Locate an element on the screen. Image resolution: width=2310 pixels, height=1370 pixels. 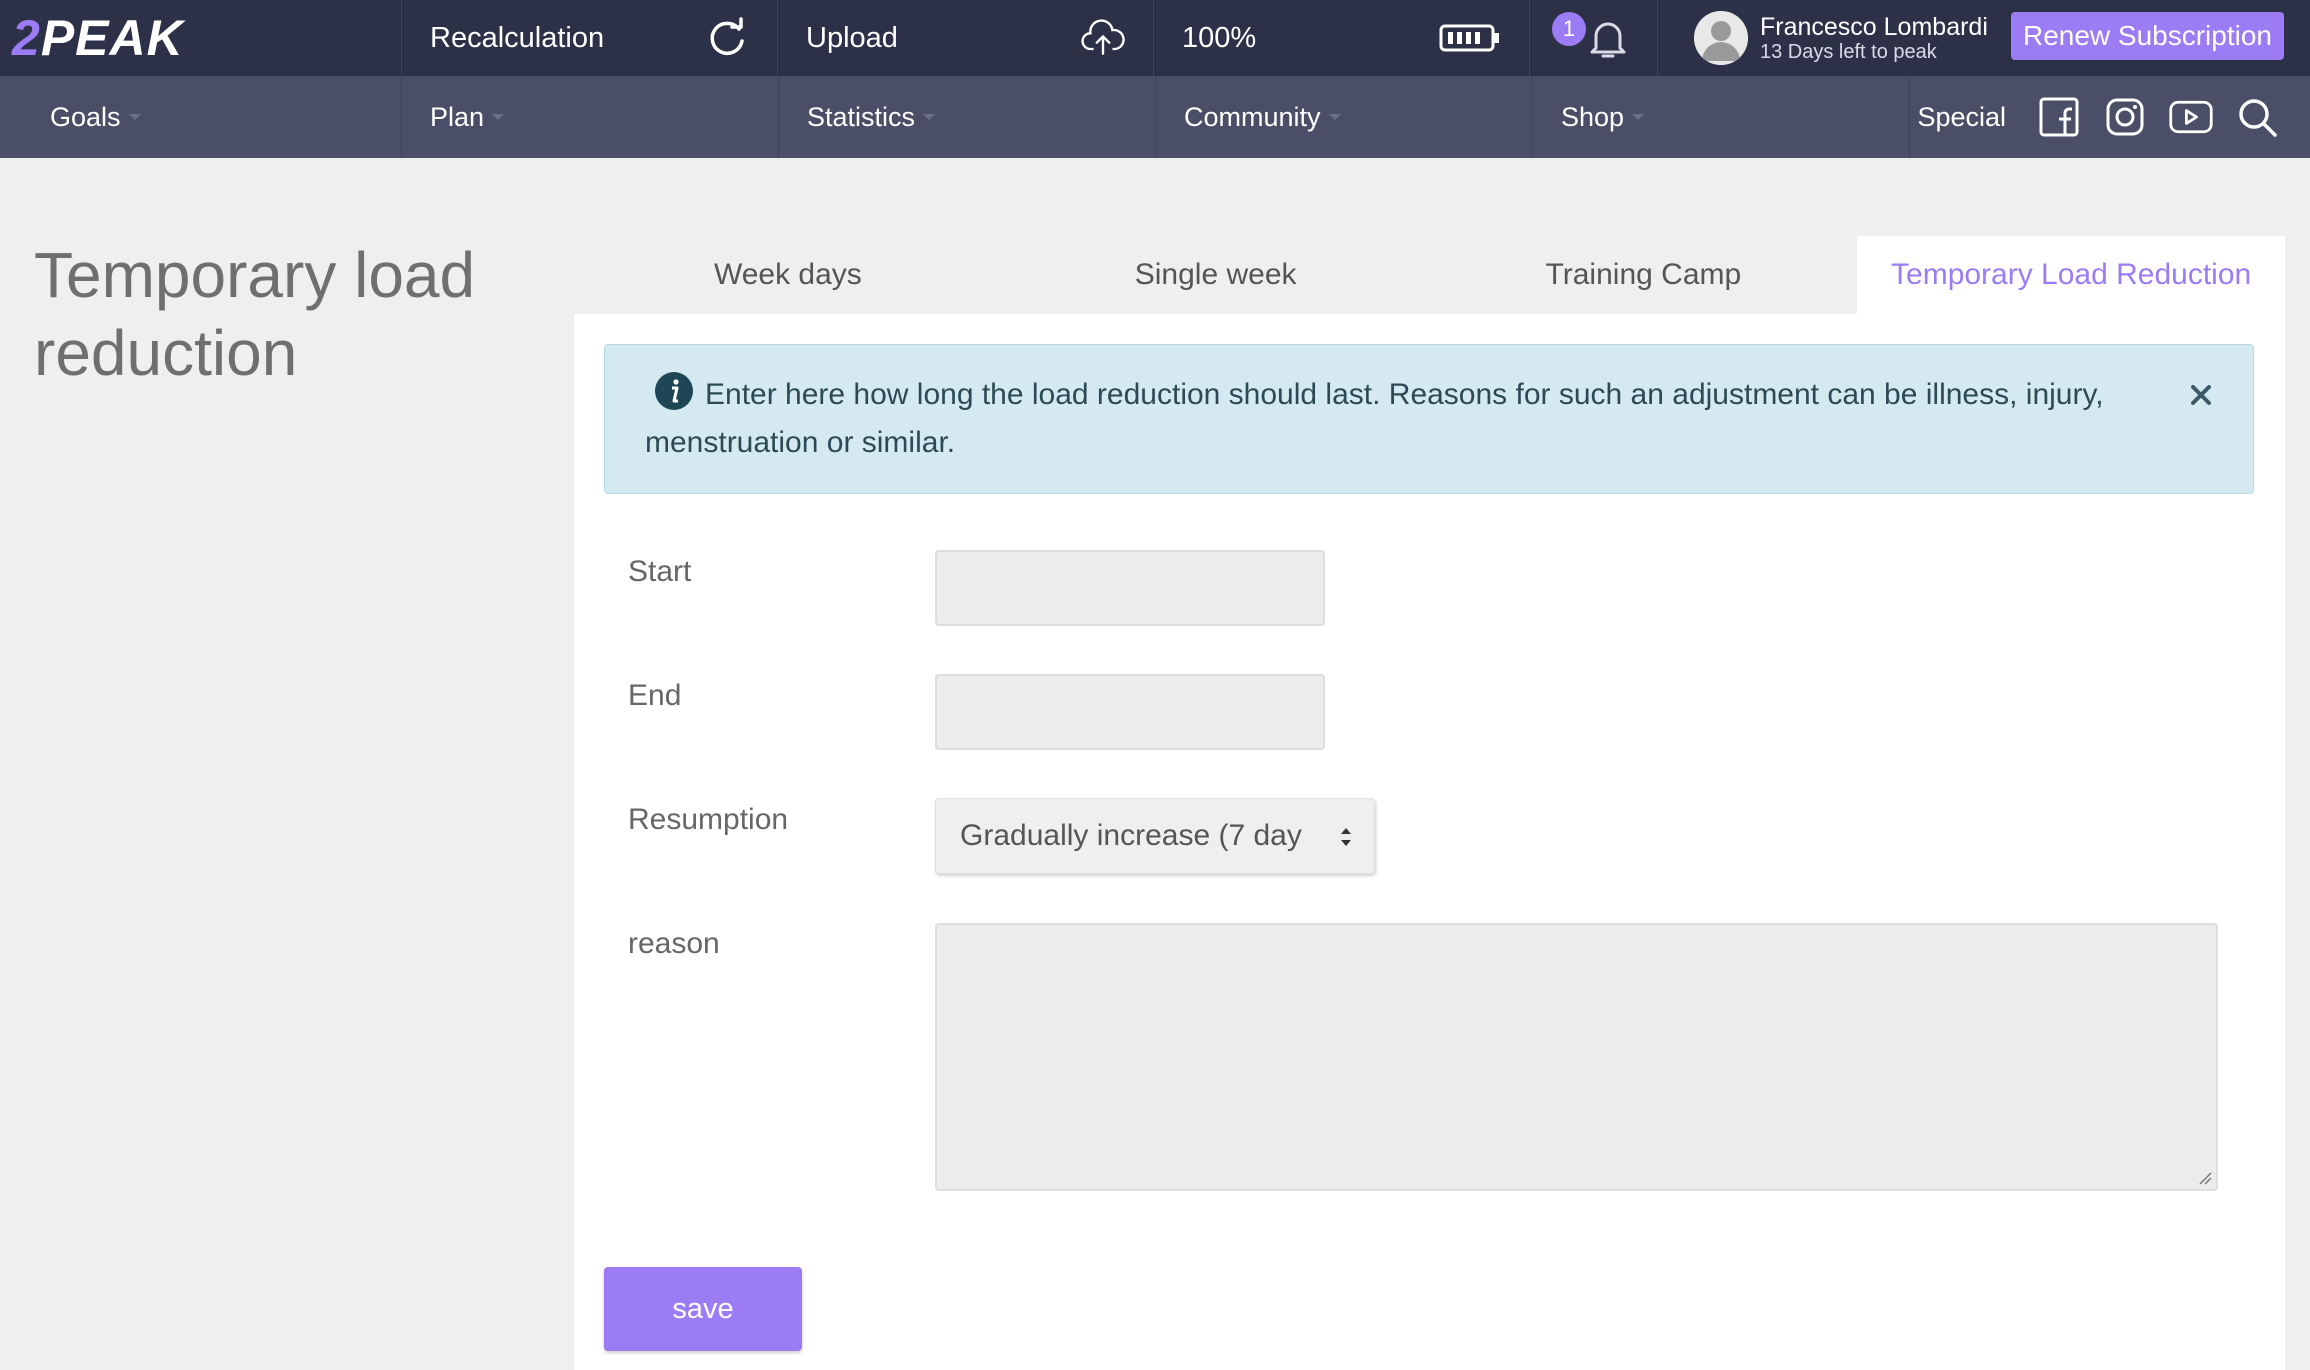
start-date-field is located at coordinates (1130, 588).